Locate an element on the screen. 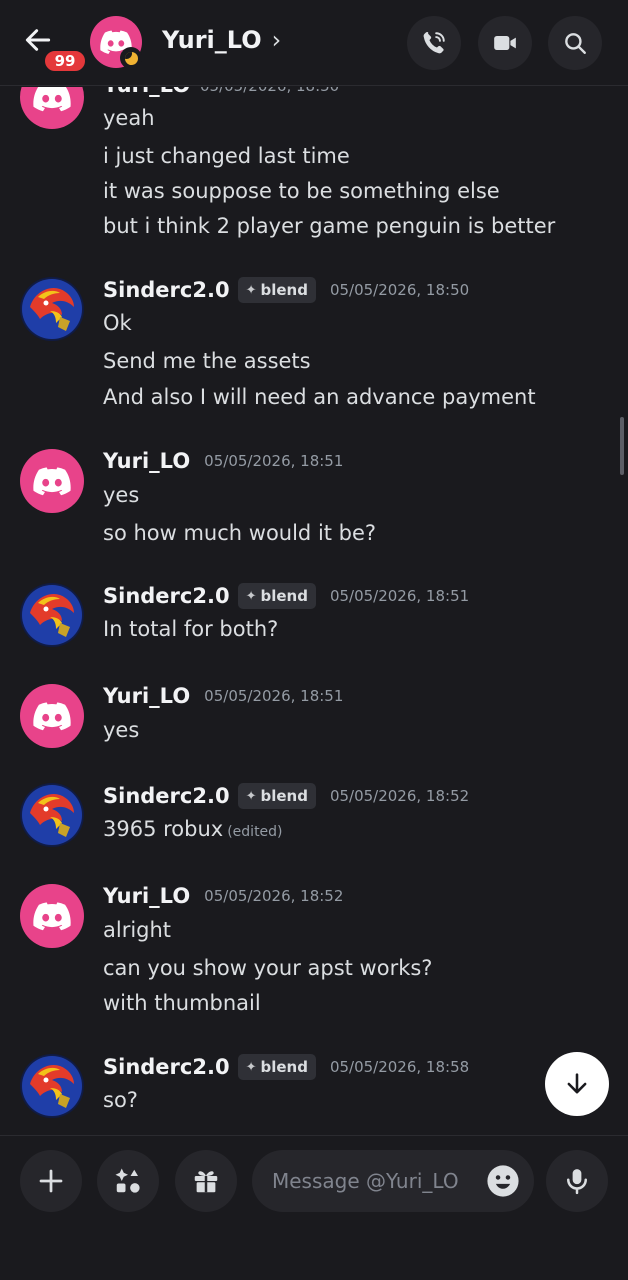 The image size is (628, 1280). search-icon is located at coordinates (575, 43).